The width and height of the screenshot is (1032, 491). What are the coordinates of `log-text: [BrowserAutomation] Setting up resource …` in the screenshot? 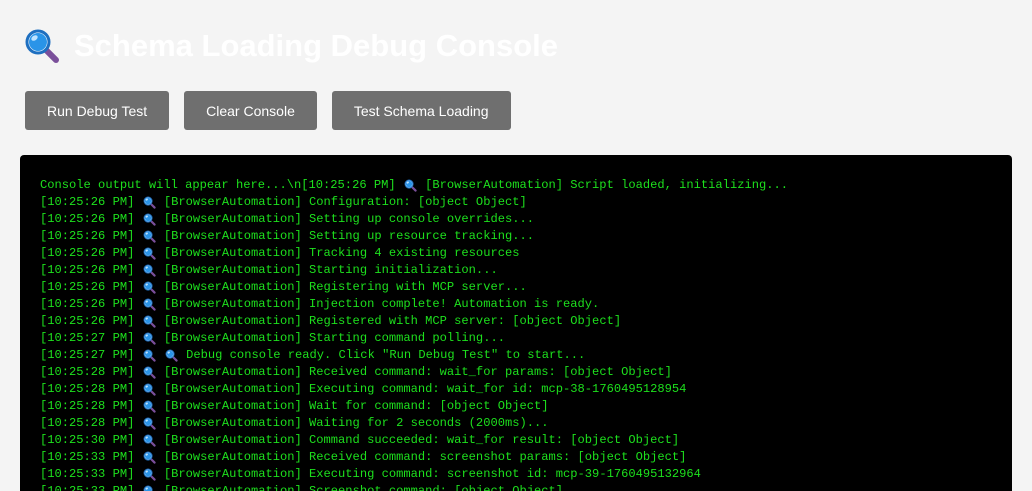 It's located at (345, 236).